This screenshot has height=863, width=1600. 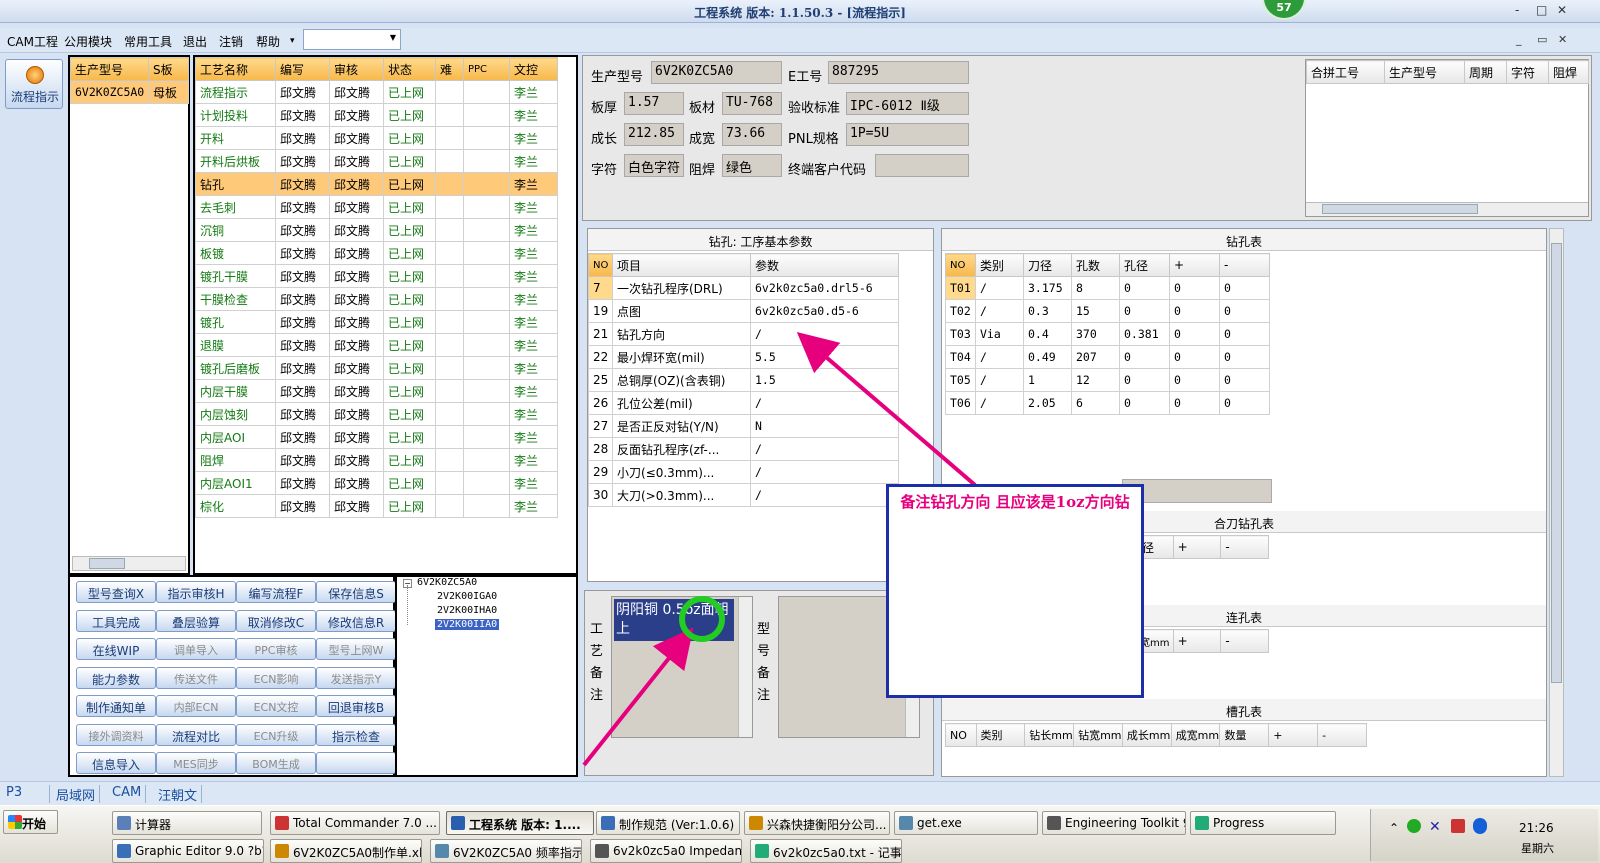 What do you see at coordinates (779, 549) in the screenshot?
I see `annotation-overlay` at bounding box center [779, 549].